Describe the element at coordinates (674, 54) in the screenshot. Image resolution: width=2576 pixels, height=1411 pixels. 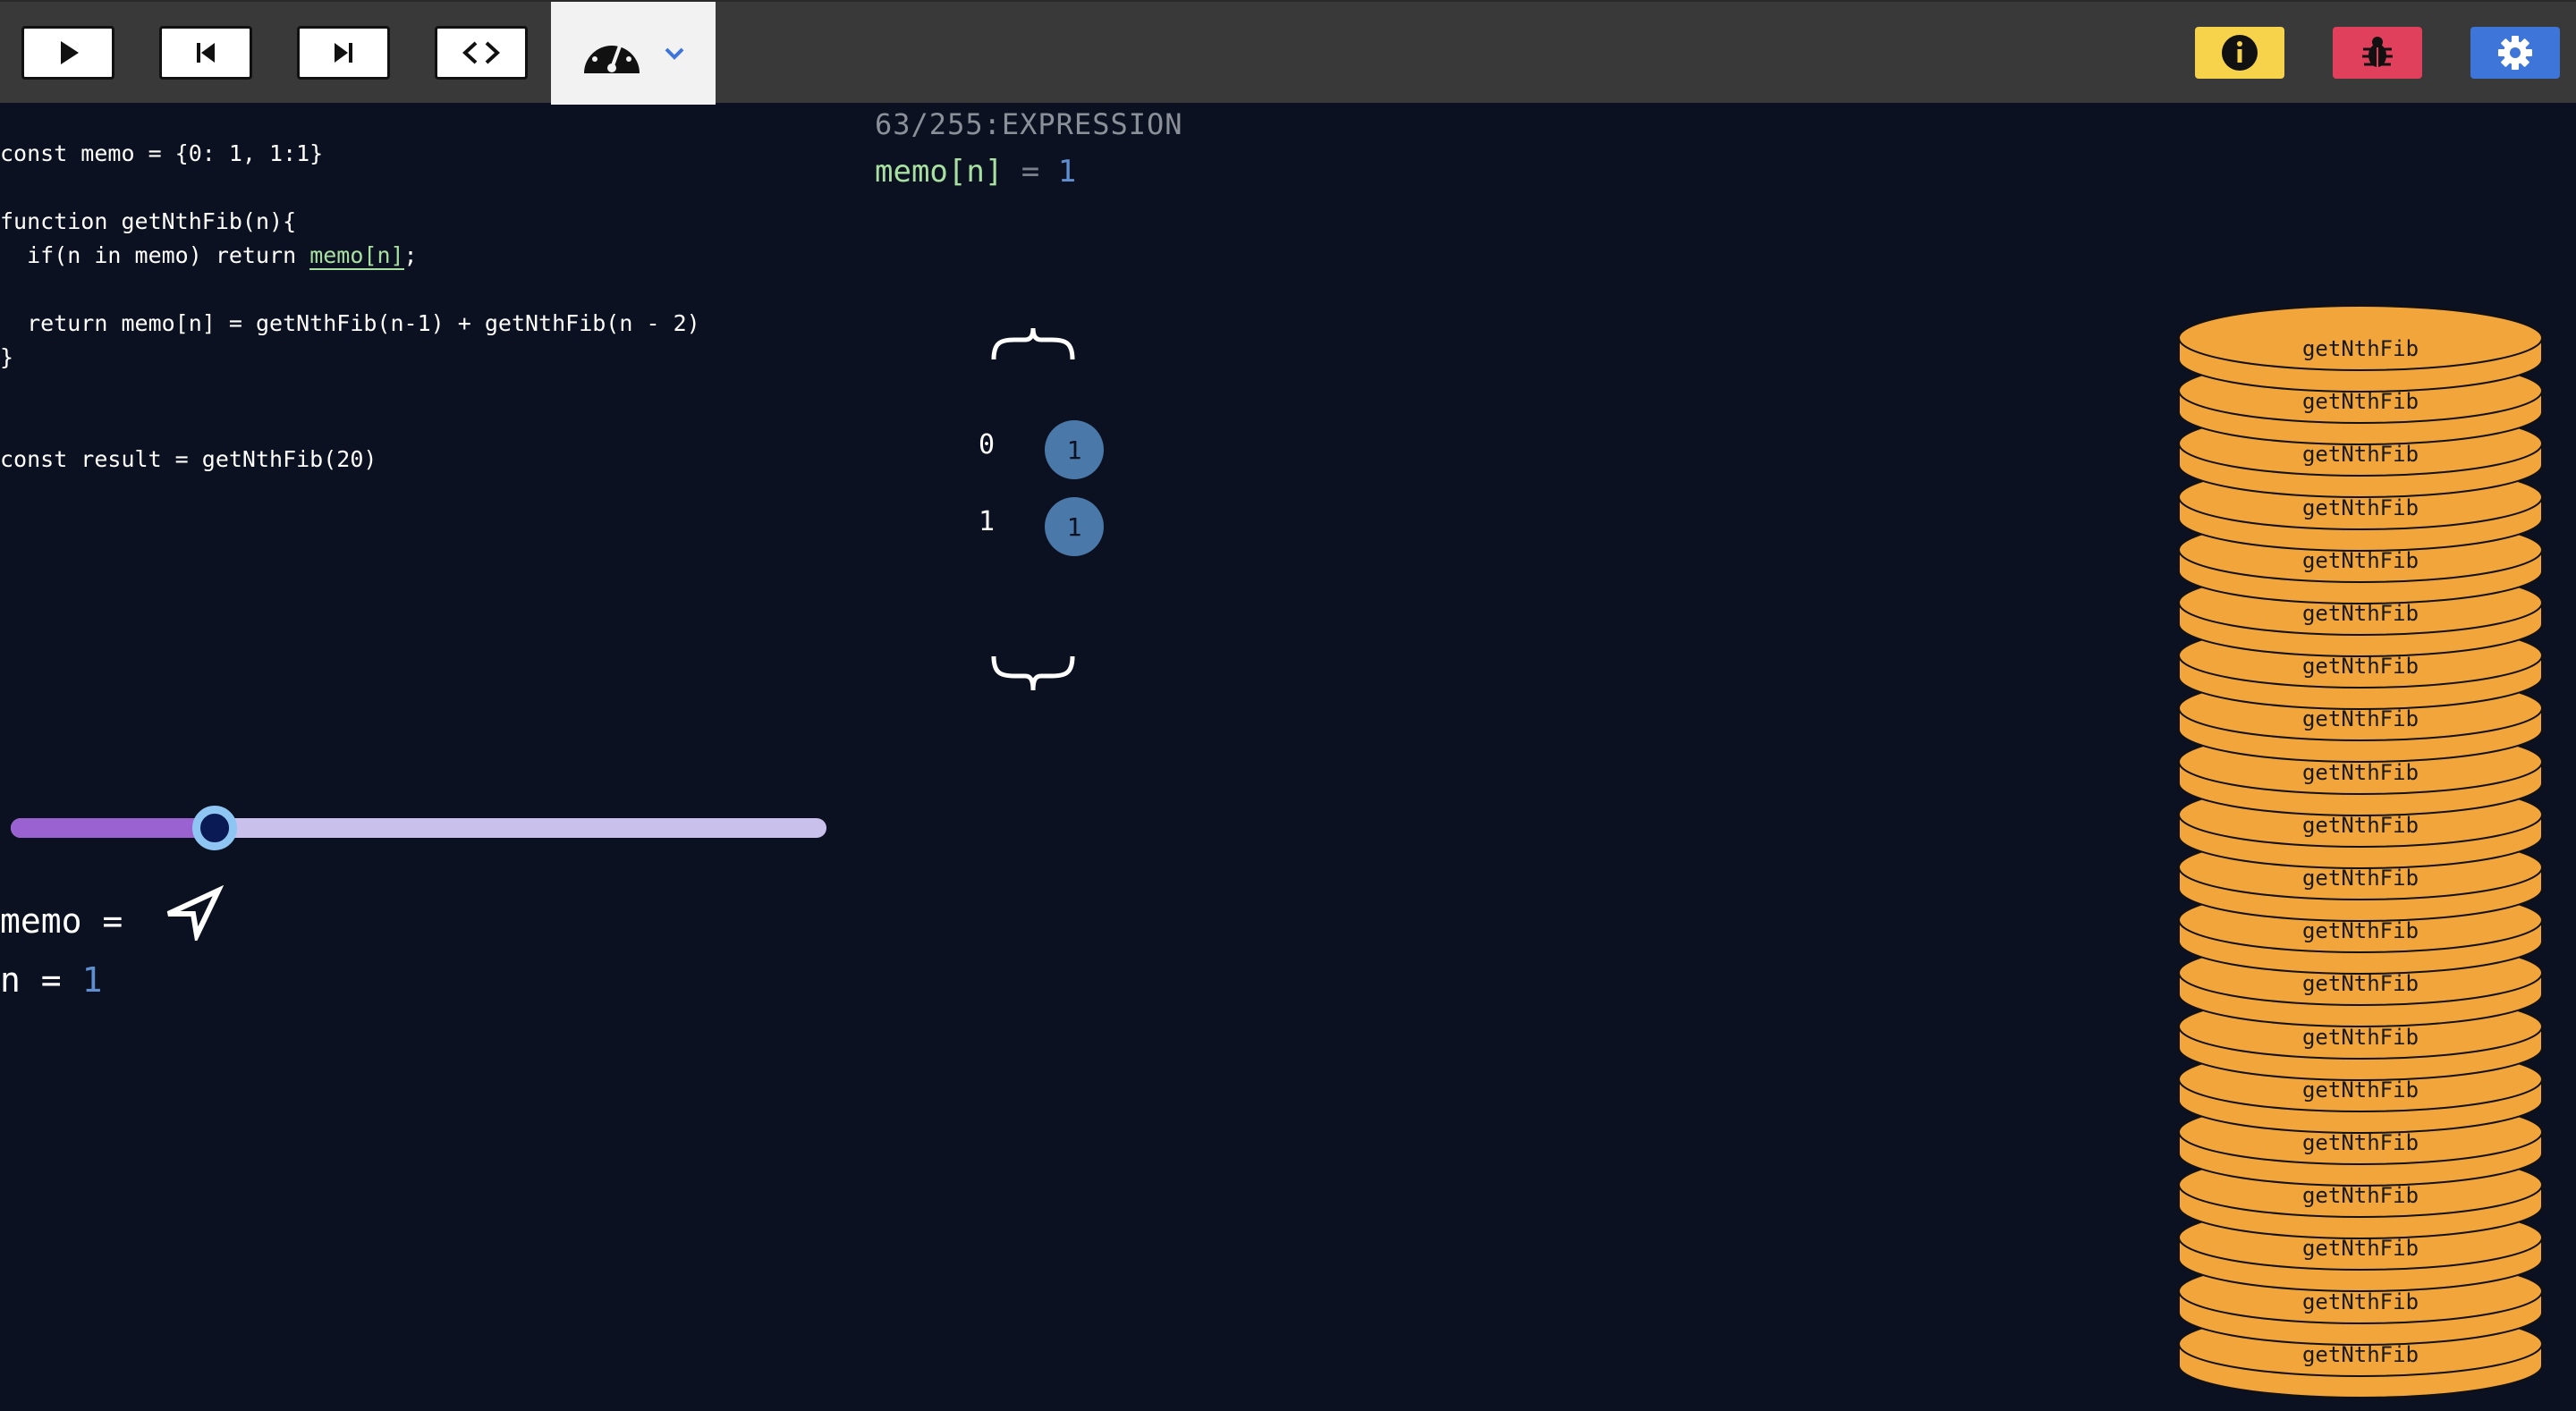
I see `chevron-down-icon` at that location.